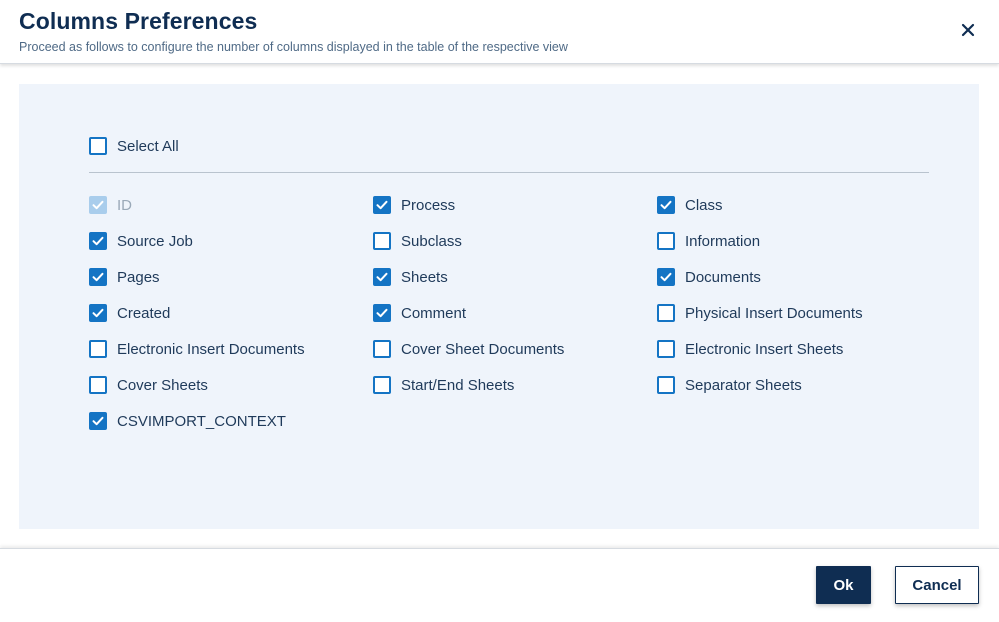 The height and width of the screenshot is (622, 999). I want to click on column-label: Electronic Insert Documents, so click(211, 349).